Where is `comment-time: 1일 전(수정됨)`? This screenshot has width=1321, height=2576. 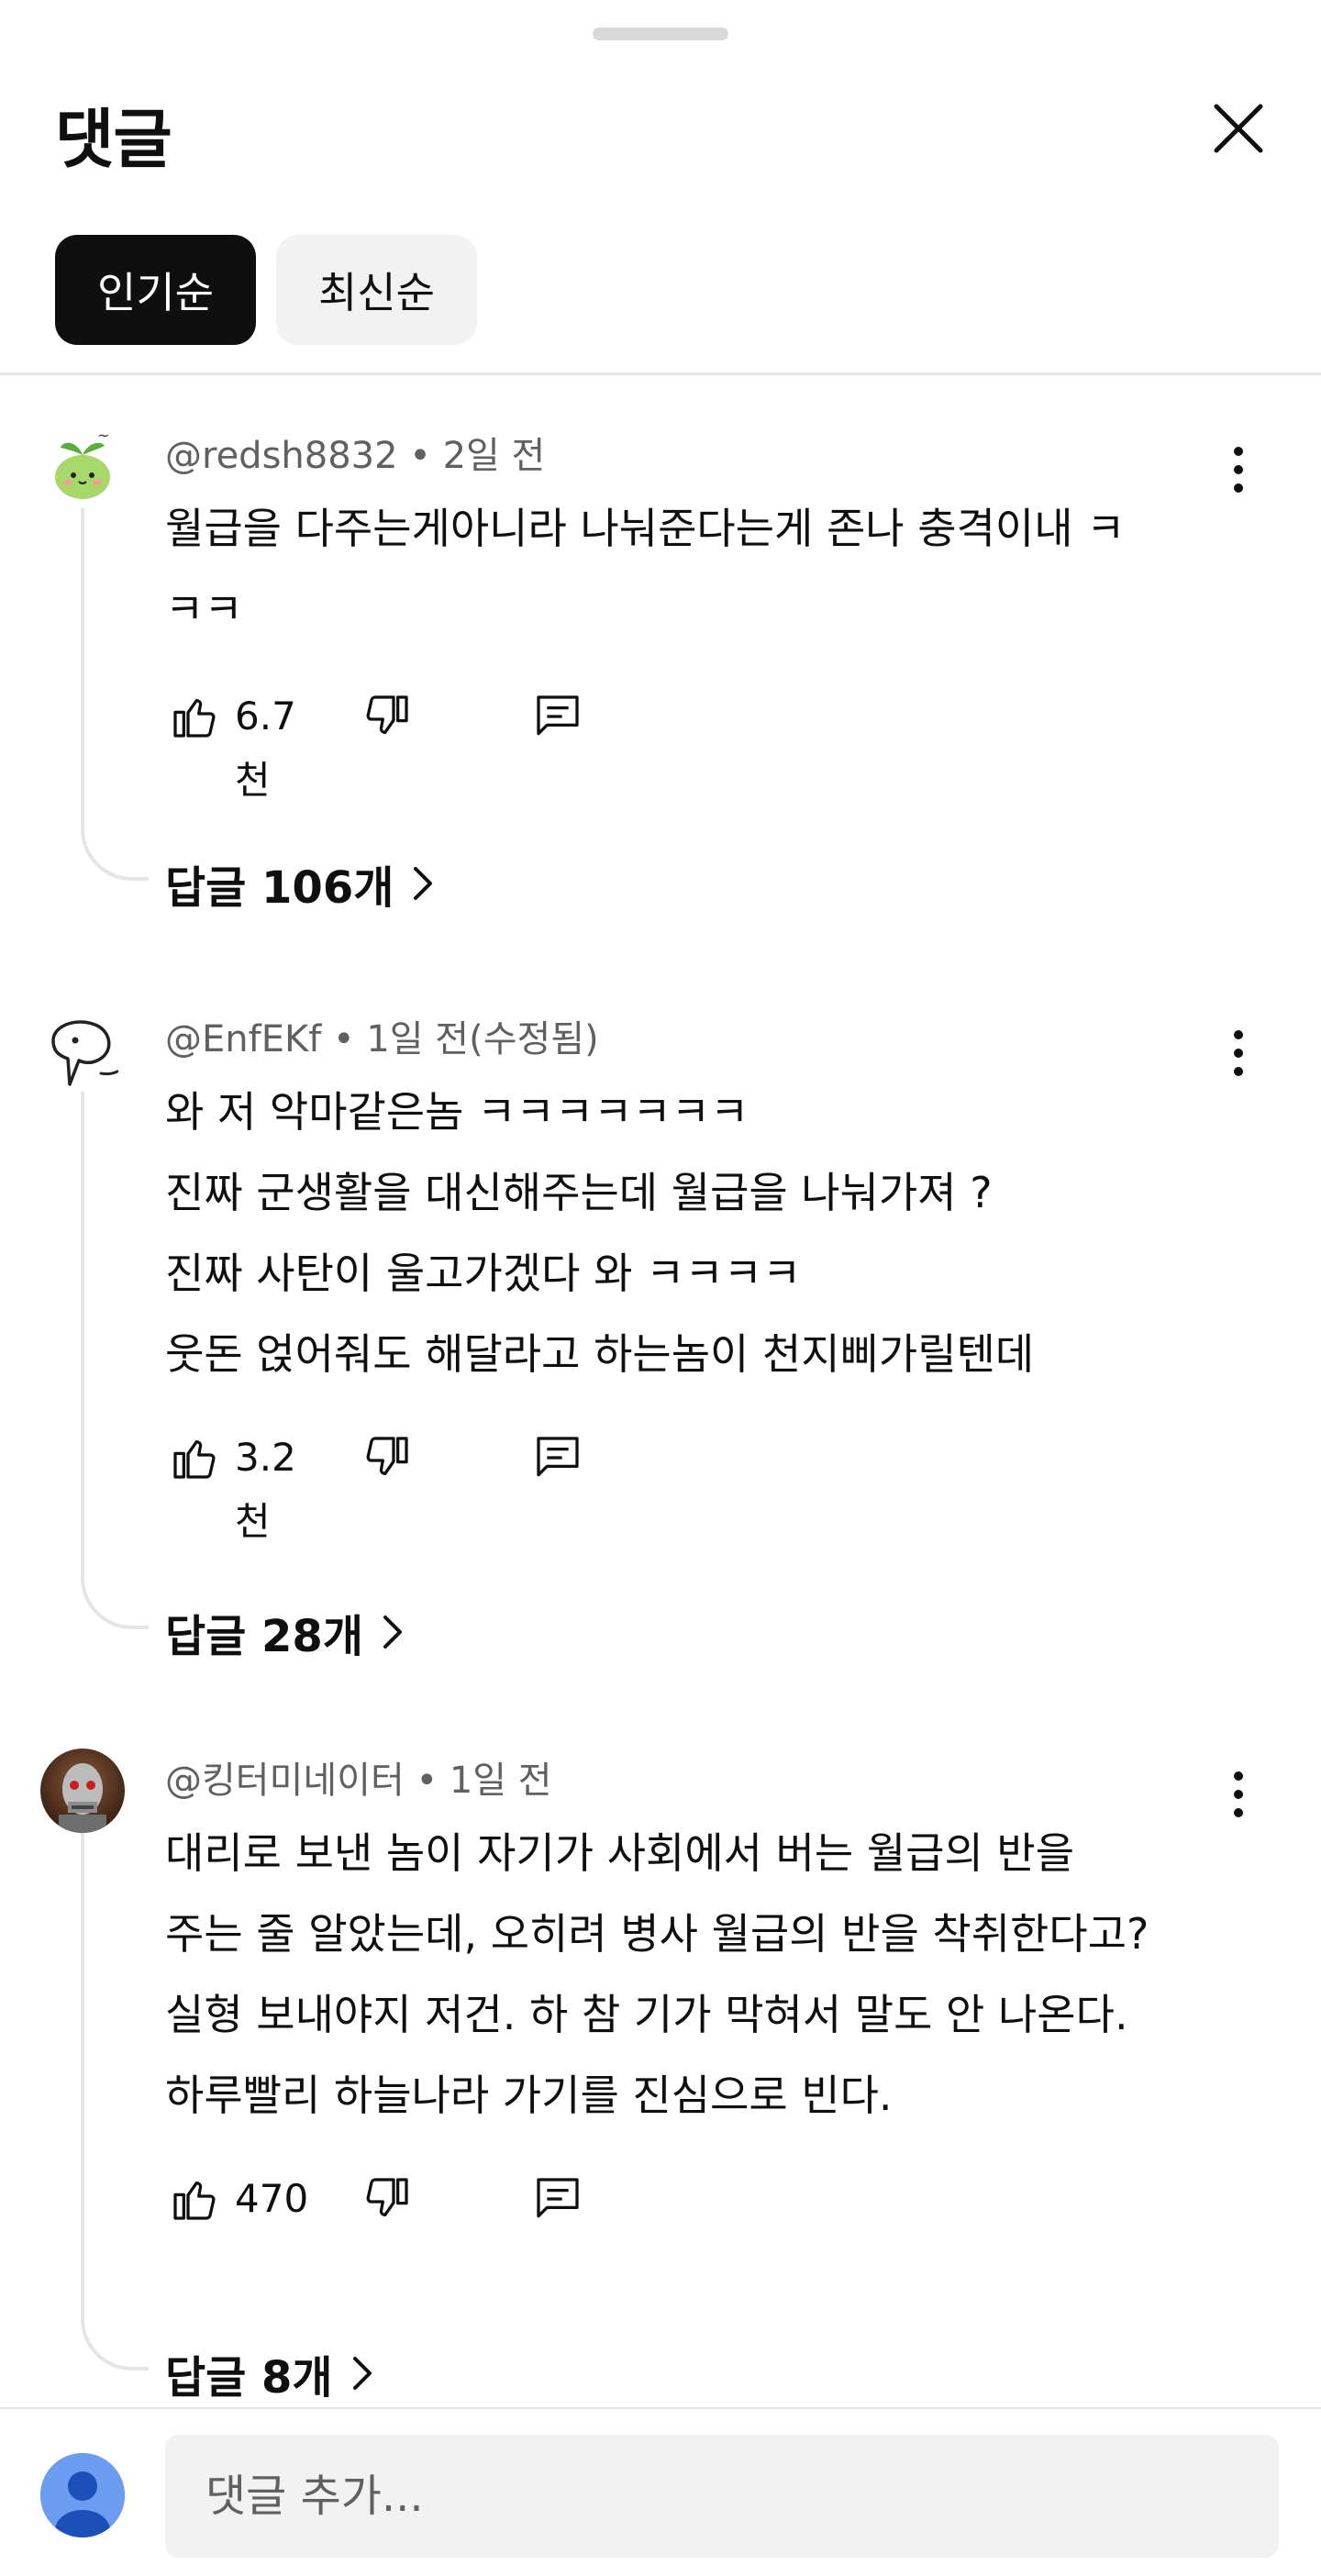 comment-time: 1일 전(수정됨) is located at coordinates (482, 1039).